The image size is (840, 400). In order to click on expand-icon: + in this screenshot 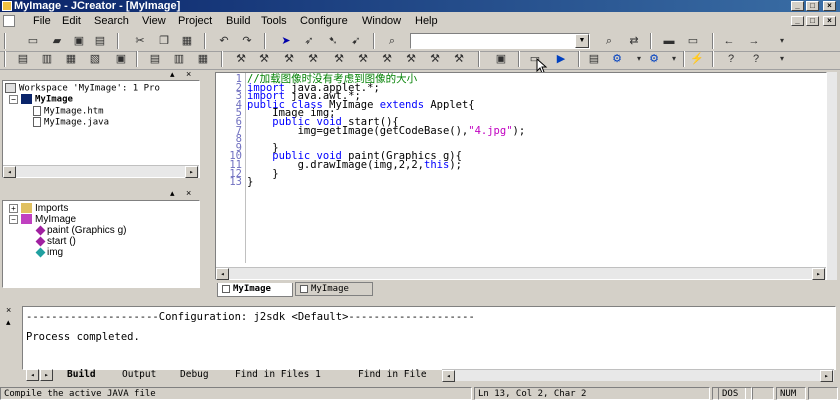, I will do `click(13, 208)`.